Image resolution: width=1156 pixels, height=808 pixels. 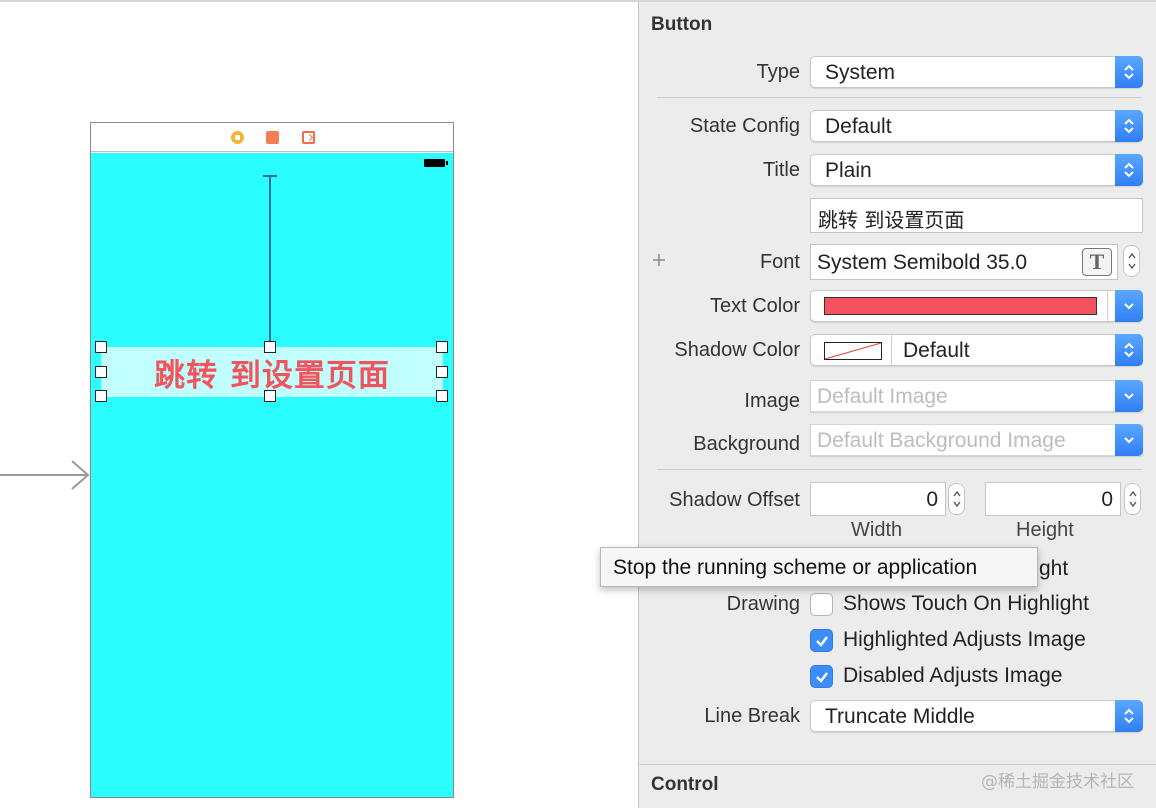 What do you see at coordinates (922, 262) in the screenshot?
I see `font-value: System Semibold 35.0` at bounding box center [922, 262].